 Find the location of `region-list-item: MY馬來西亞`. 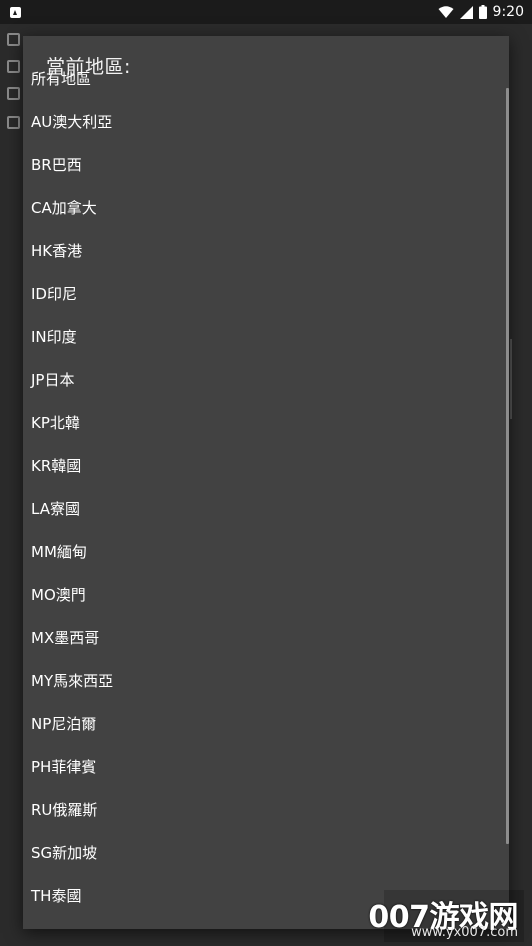

region-list-item: MY馬來西亞 is located at coordinates (266, 681).